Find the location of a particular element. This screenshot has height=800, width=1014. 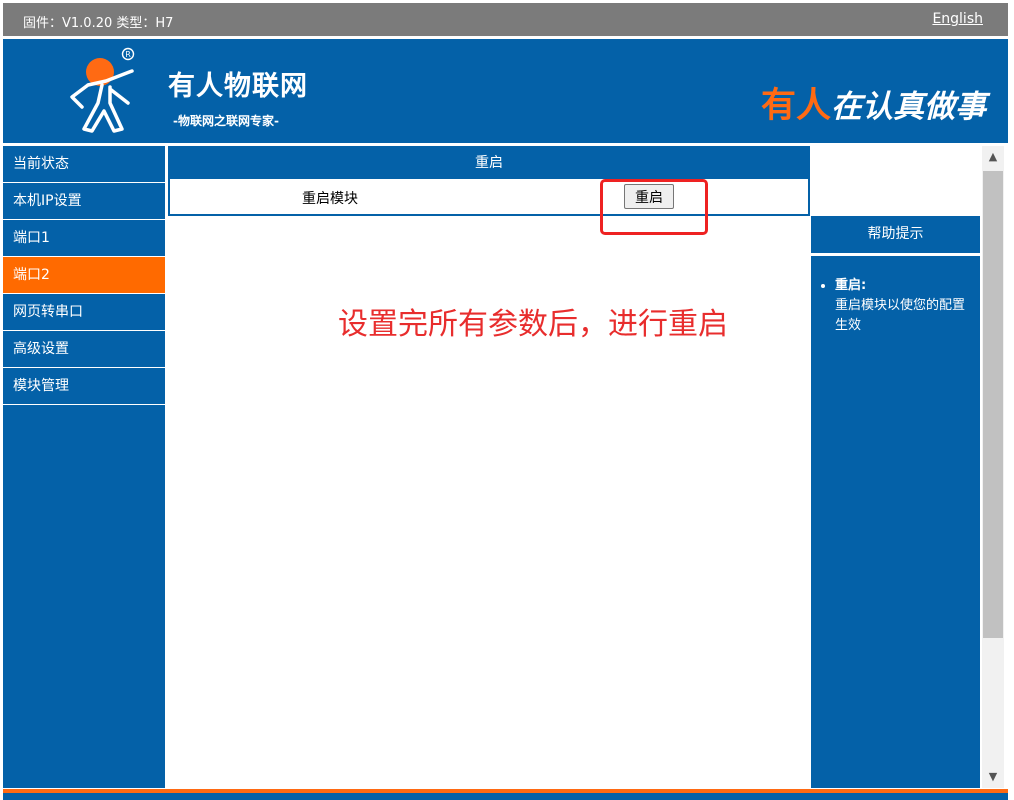

header-banner: R 有人物联网 -物联网之联网专家- 有人在认真做事 is located at coordinates (505, 91).